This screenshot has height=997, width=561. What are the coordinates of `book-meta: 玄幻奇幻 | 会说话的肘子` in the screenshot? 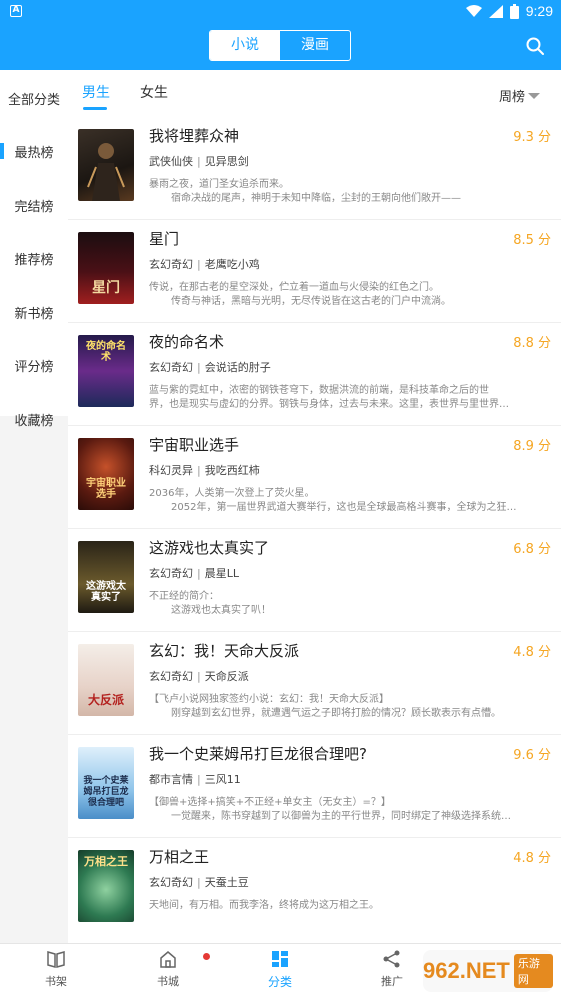 It's located at (210, 367).